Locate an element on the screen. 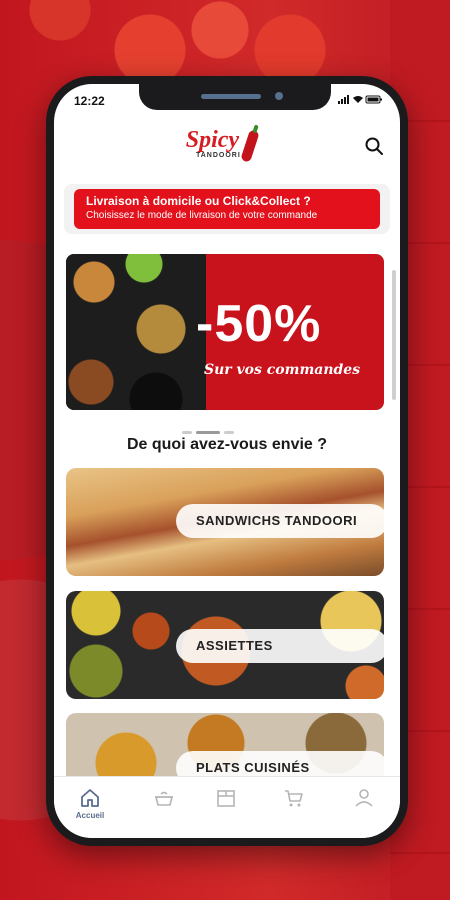 This screenshot has width=450, height=900. bottom-tab-bar: Accueil is located at coordinates (227, 807).